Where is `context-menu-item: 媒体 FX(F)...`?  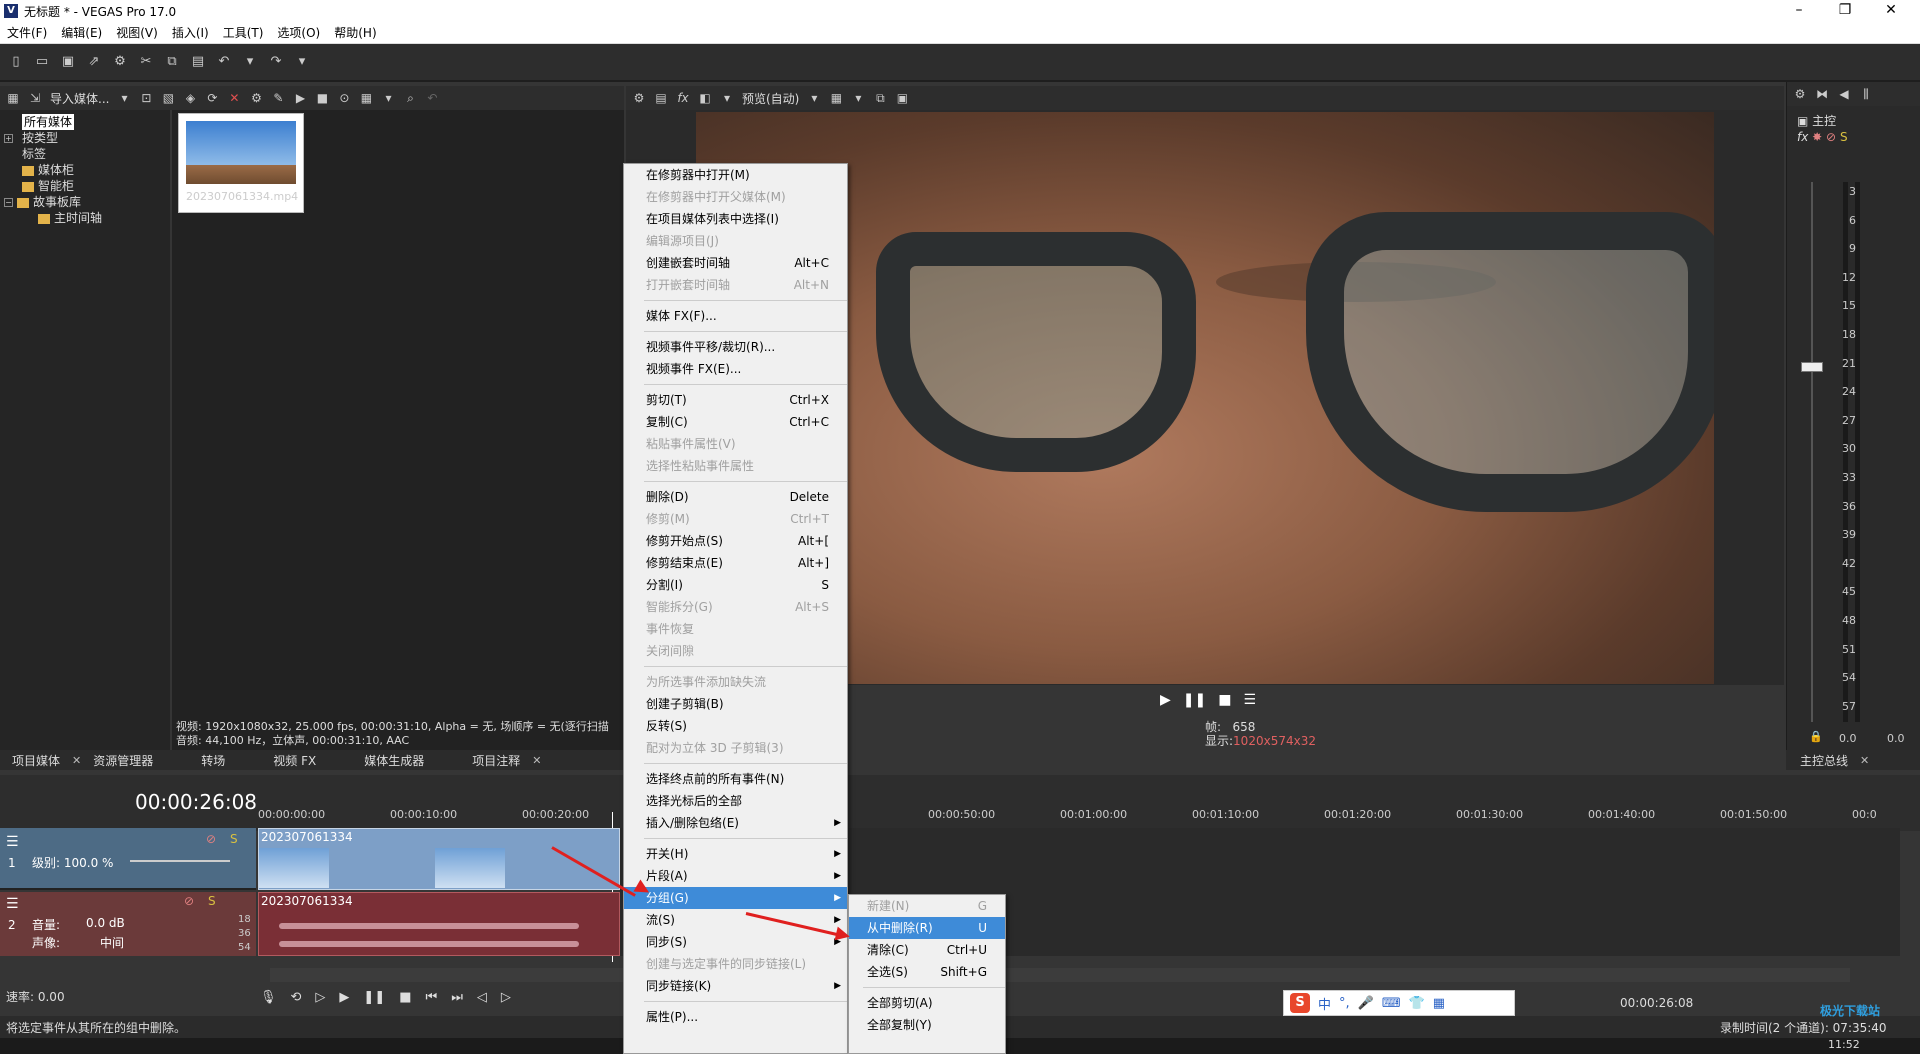 context-menu-item: 媒体 FX(F)... is located at coordinates (735, 316).